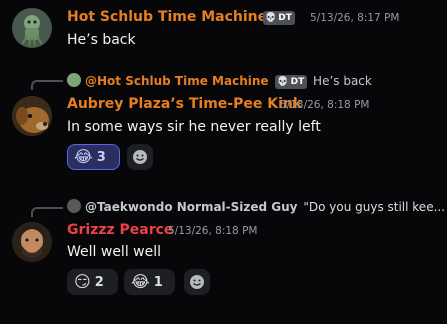  Describe the element at coordinates (32, 116) in the screenshot. I see `avatar-aubrey` at that location.